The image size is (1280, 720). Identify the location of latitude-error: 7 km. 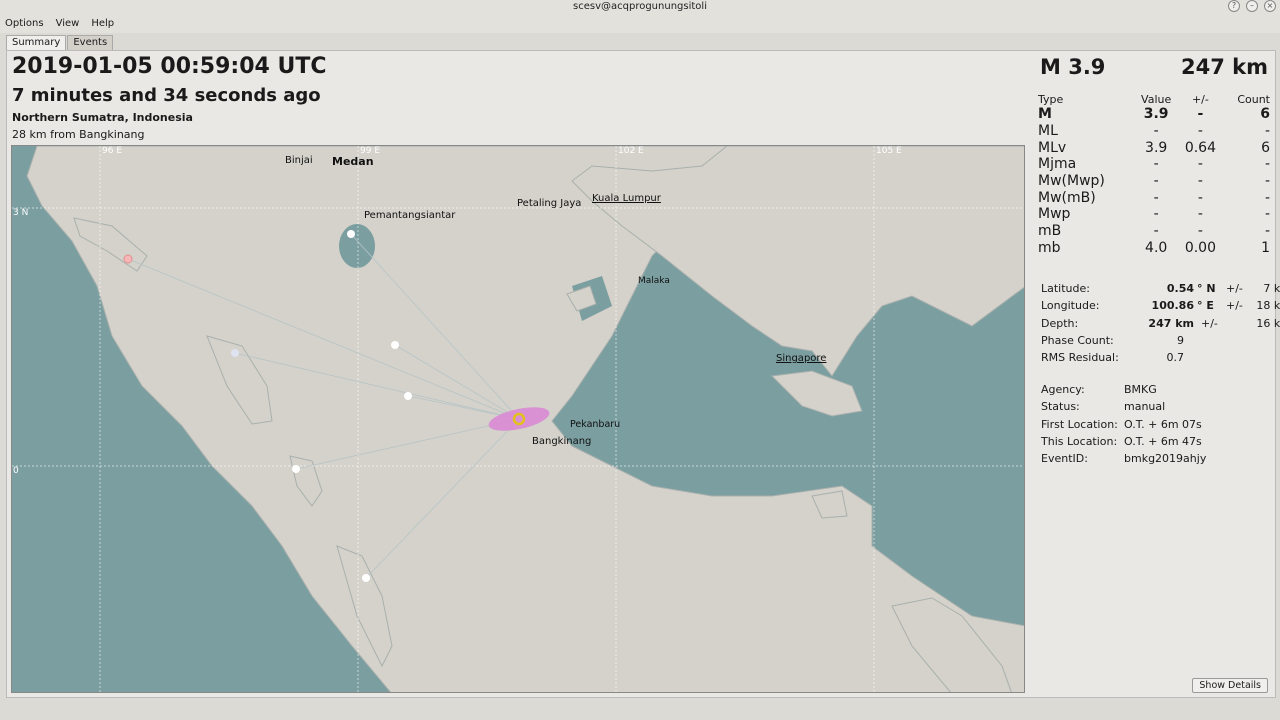
(1271, 288).